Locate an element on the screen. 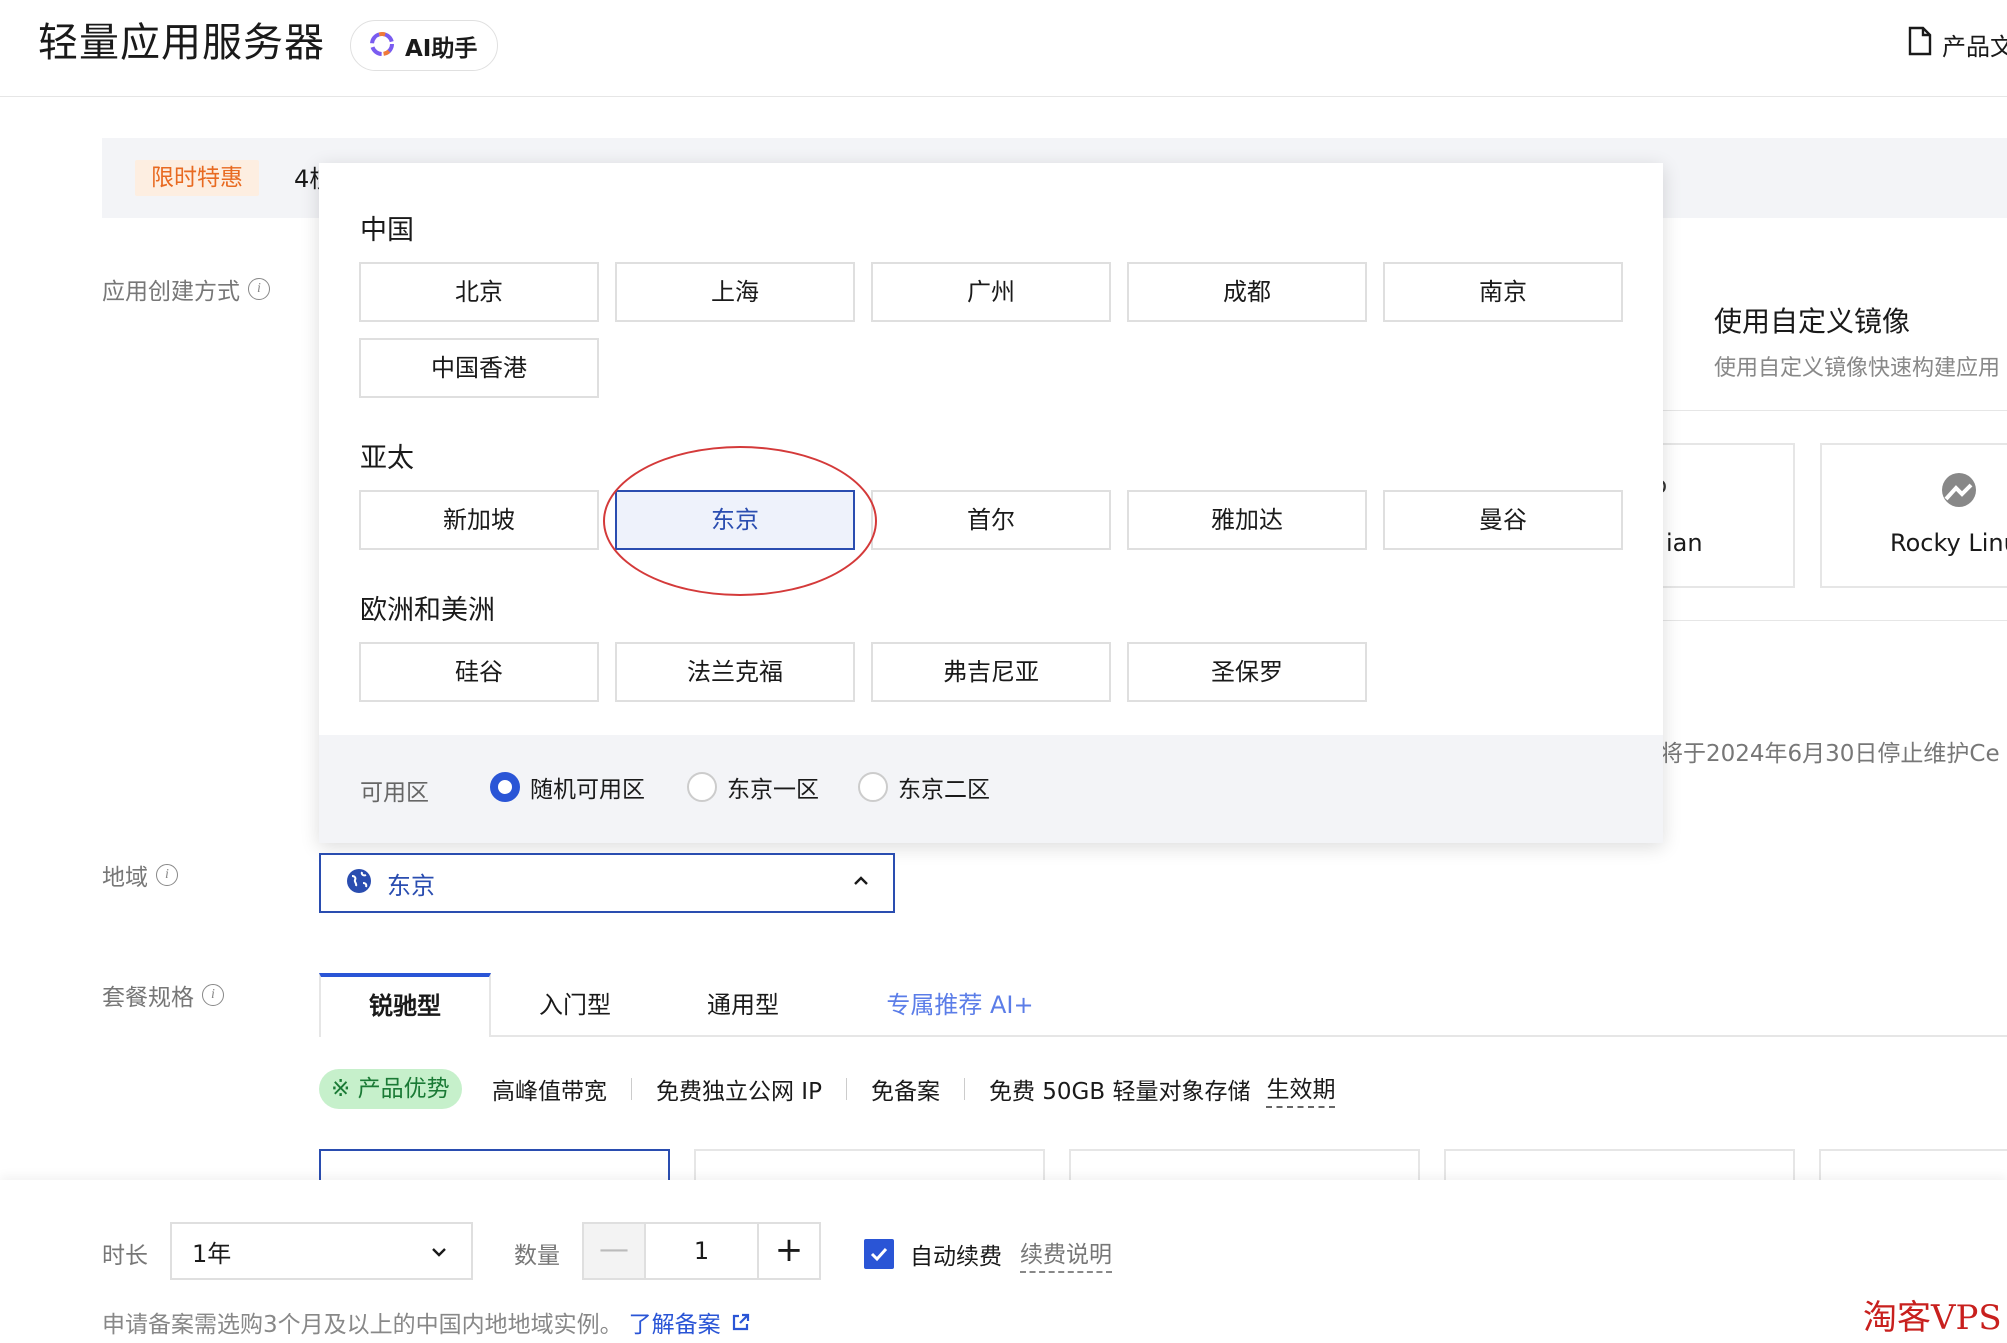 This screenshot has height=1343, width=2007. region-label: 地域 i is located at coordinates (140, 875).